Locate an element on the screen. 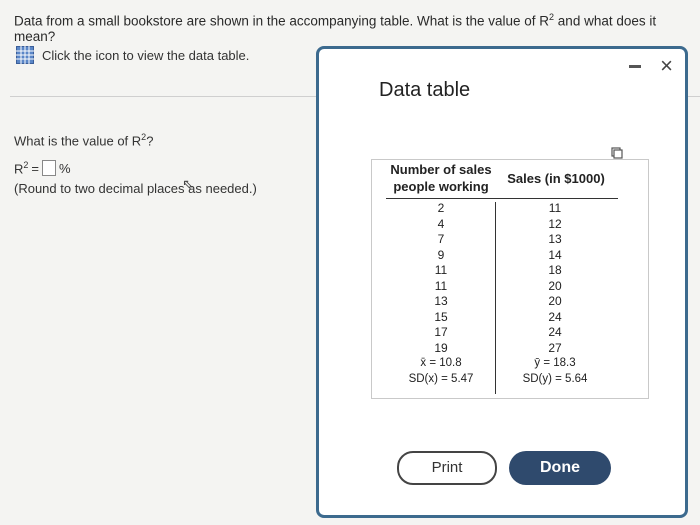 Image resolution: width=700 pixels, height=525 pixels. done-button: Done is located at coordinates (560, 468).